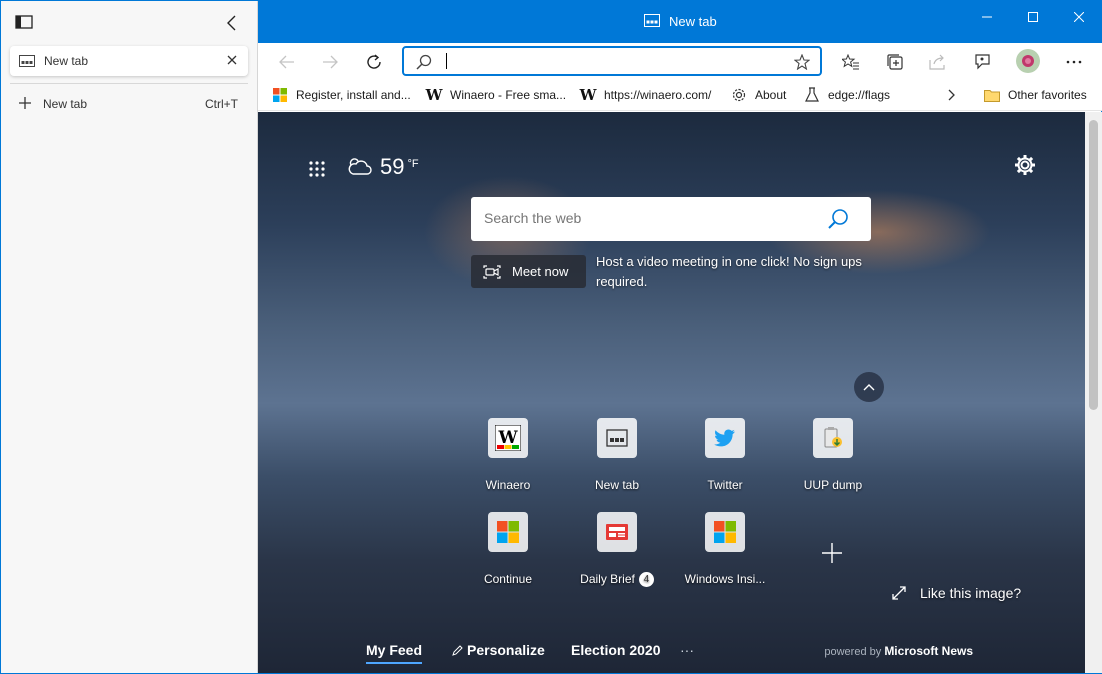 The width and height of the screenshot is (1102, 674). What do you see at coordinates (66, 61) in the screenshot?
I see `sidebar-tab-label: New tab` at bounding box center [66, 61].